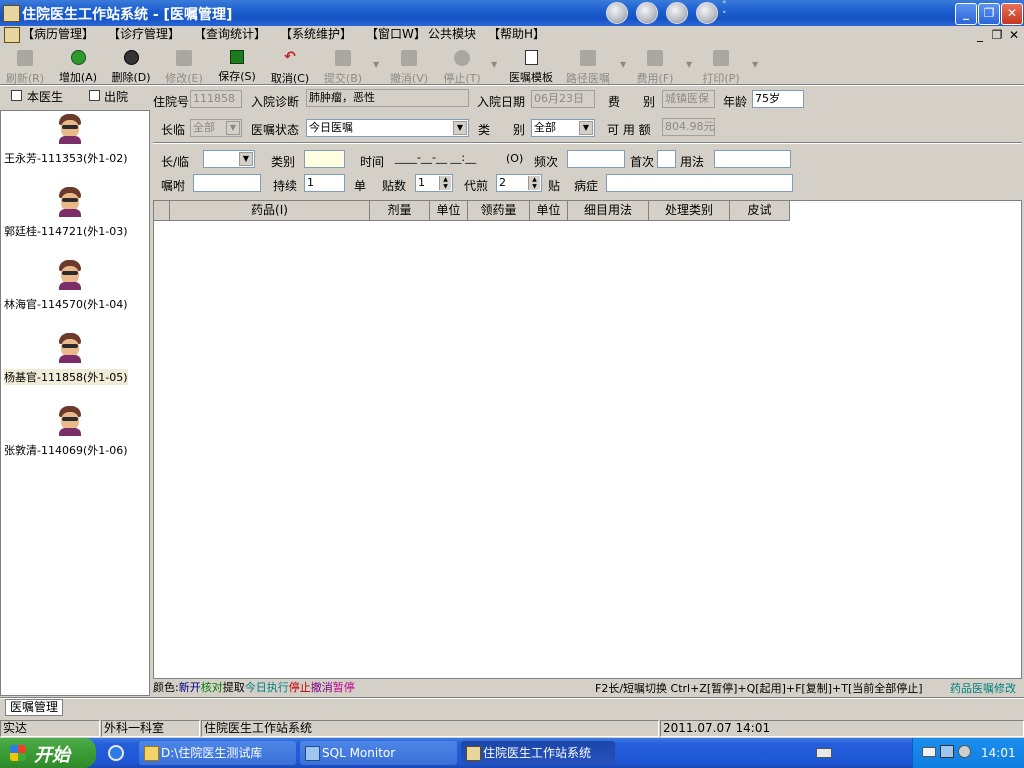  Describe the element at coordinates (400, 211) in the screenshot. I see `grid-header-dose: 剂量` at that location.